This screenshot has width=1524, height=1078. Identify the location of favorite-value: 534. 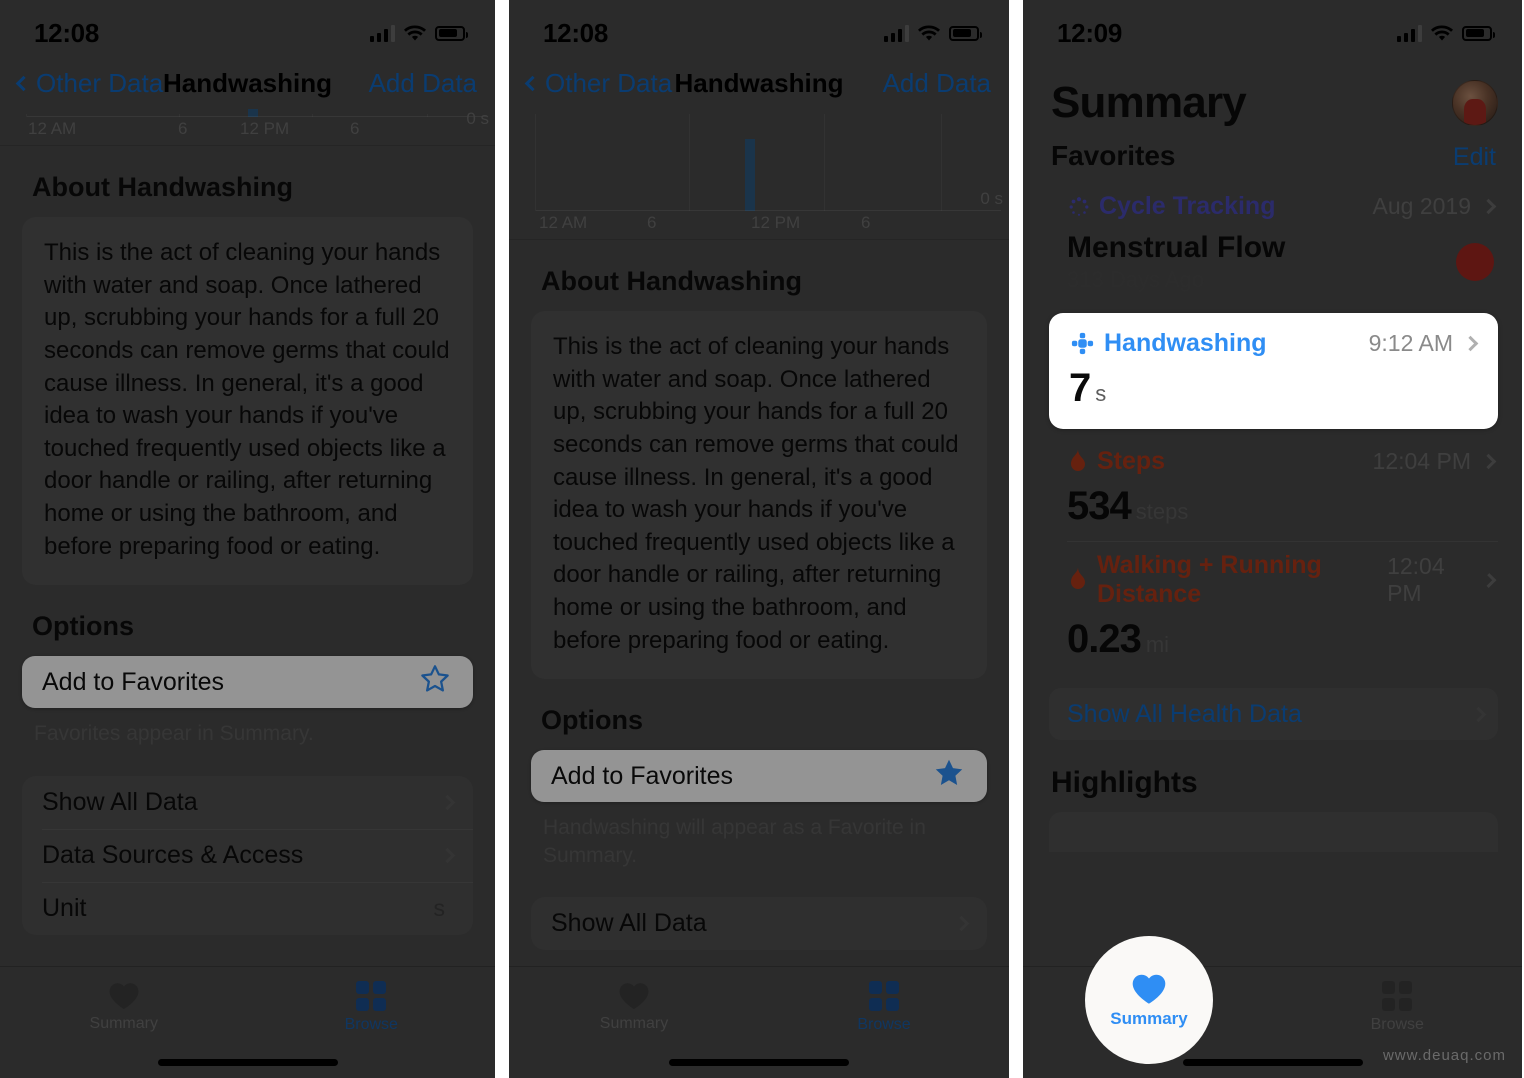
(1099, 506).